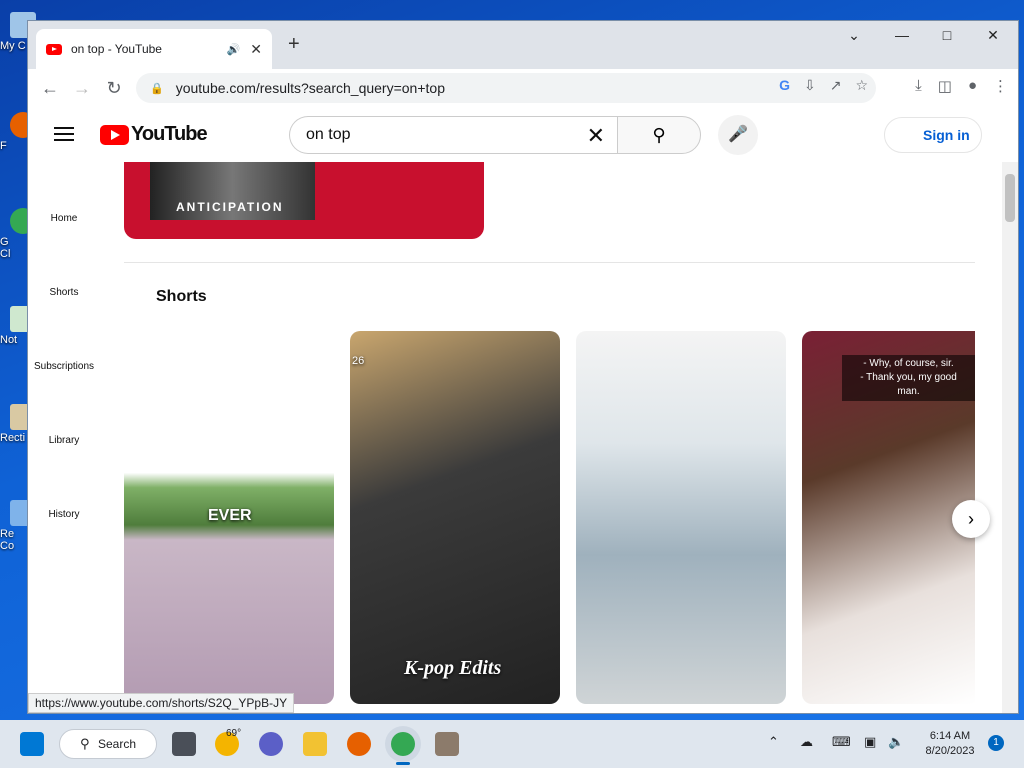 The image size is (1024, 768). I want to click on clock: 6:14 AM 8/20/2023, so click(950, 744).